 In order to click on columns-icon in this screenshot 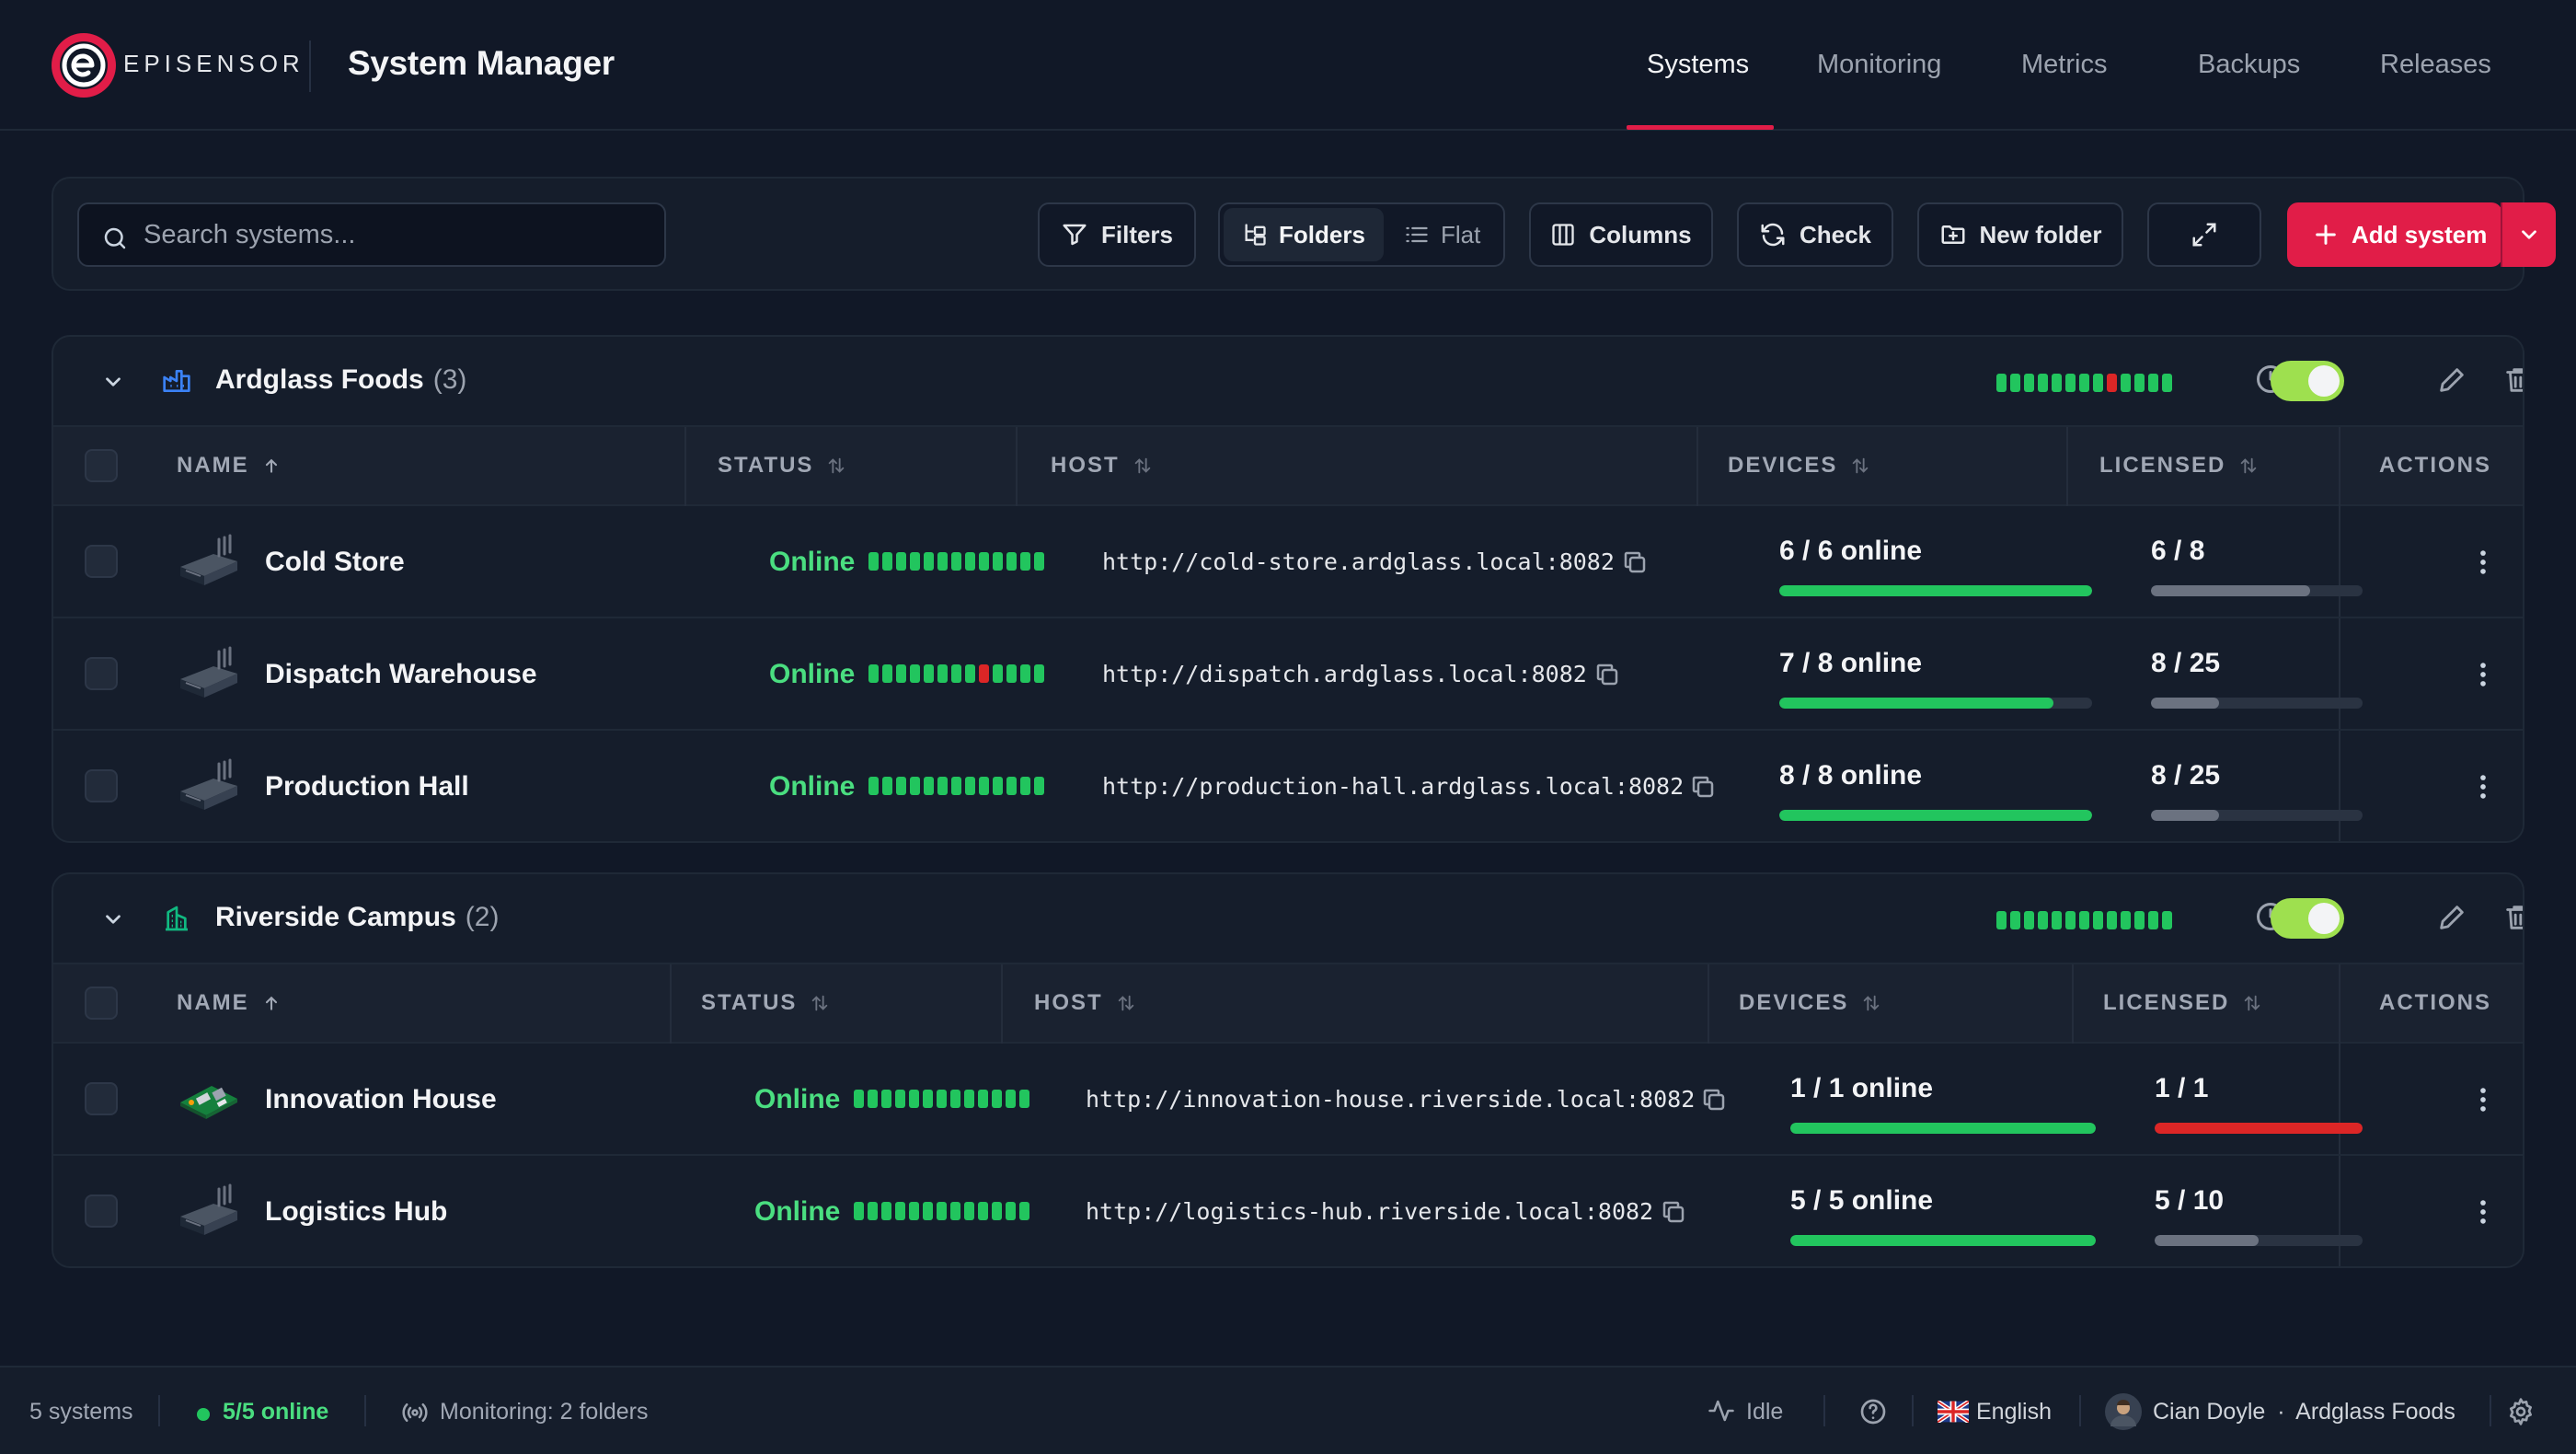, I will do `click(1563, 235)`.